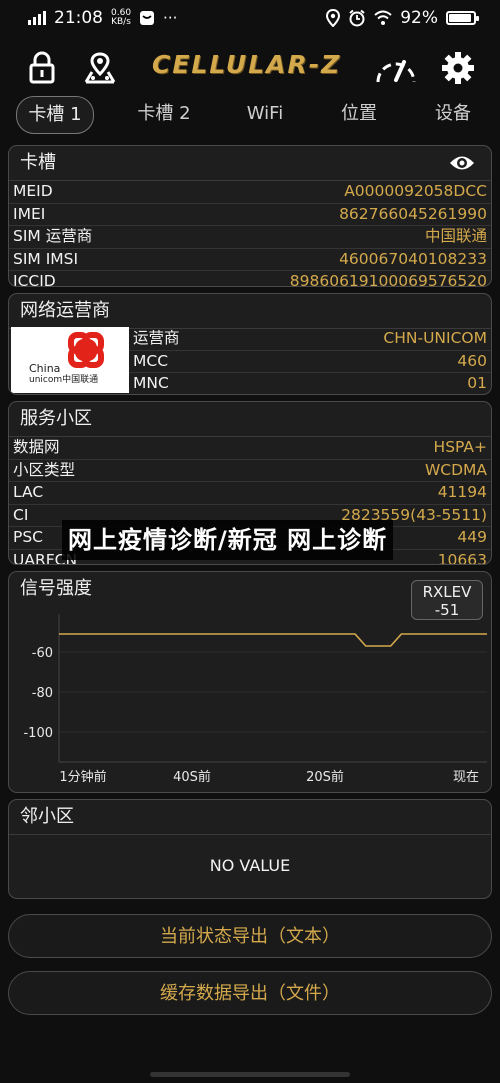 This screenshot has width=500, height=1083. Describe the element at coordinates (42, 693) in the screenshot. I see `y-tick-label: -80` at that location.